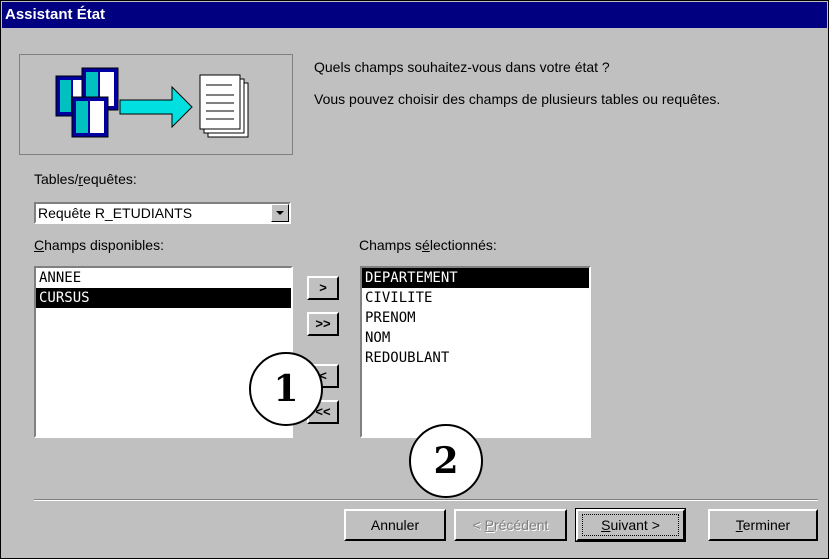 Image resolution: width=829 pixels, height=559 pixels. I want to click on chevron-down-icon, so click(279, 212).